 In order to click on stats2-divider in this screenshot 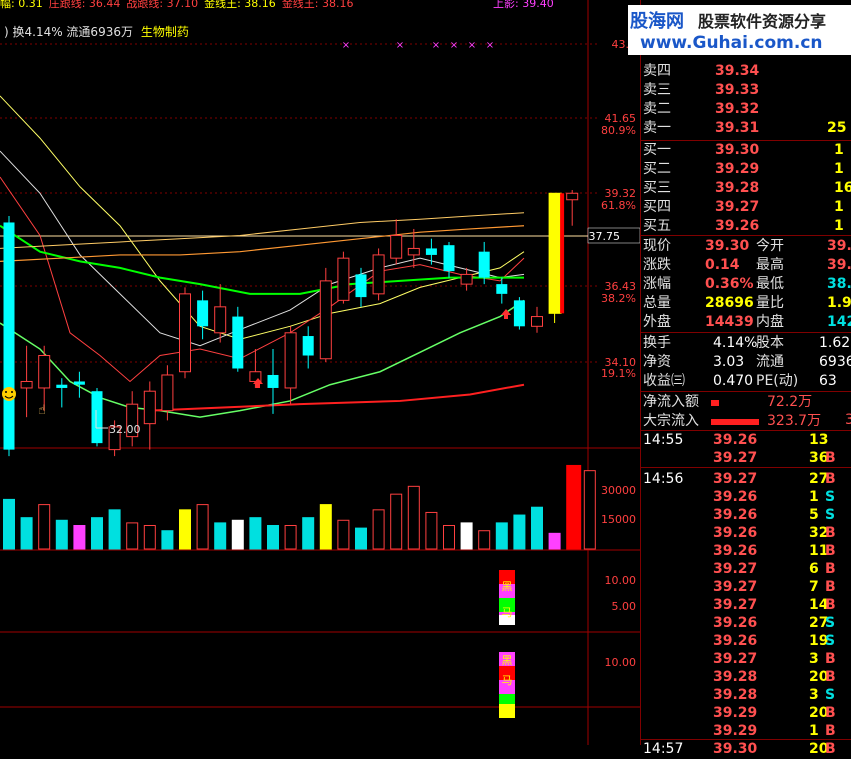, I will do `click(746, 332)`.